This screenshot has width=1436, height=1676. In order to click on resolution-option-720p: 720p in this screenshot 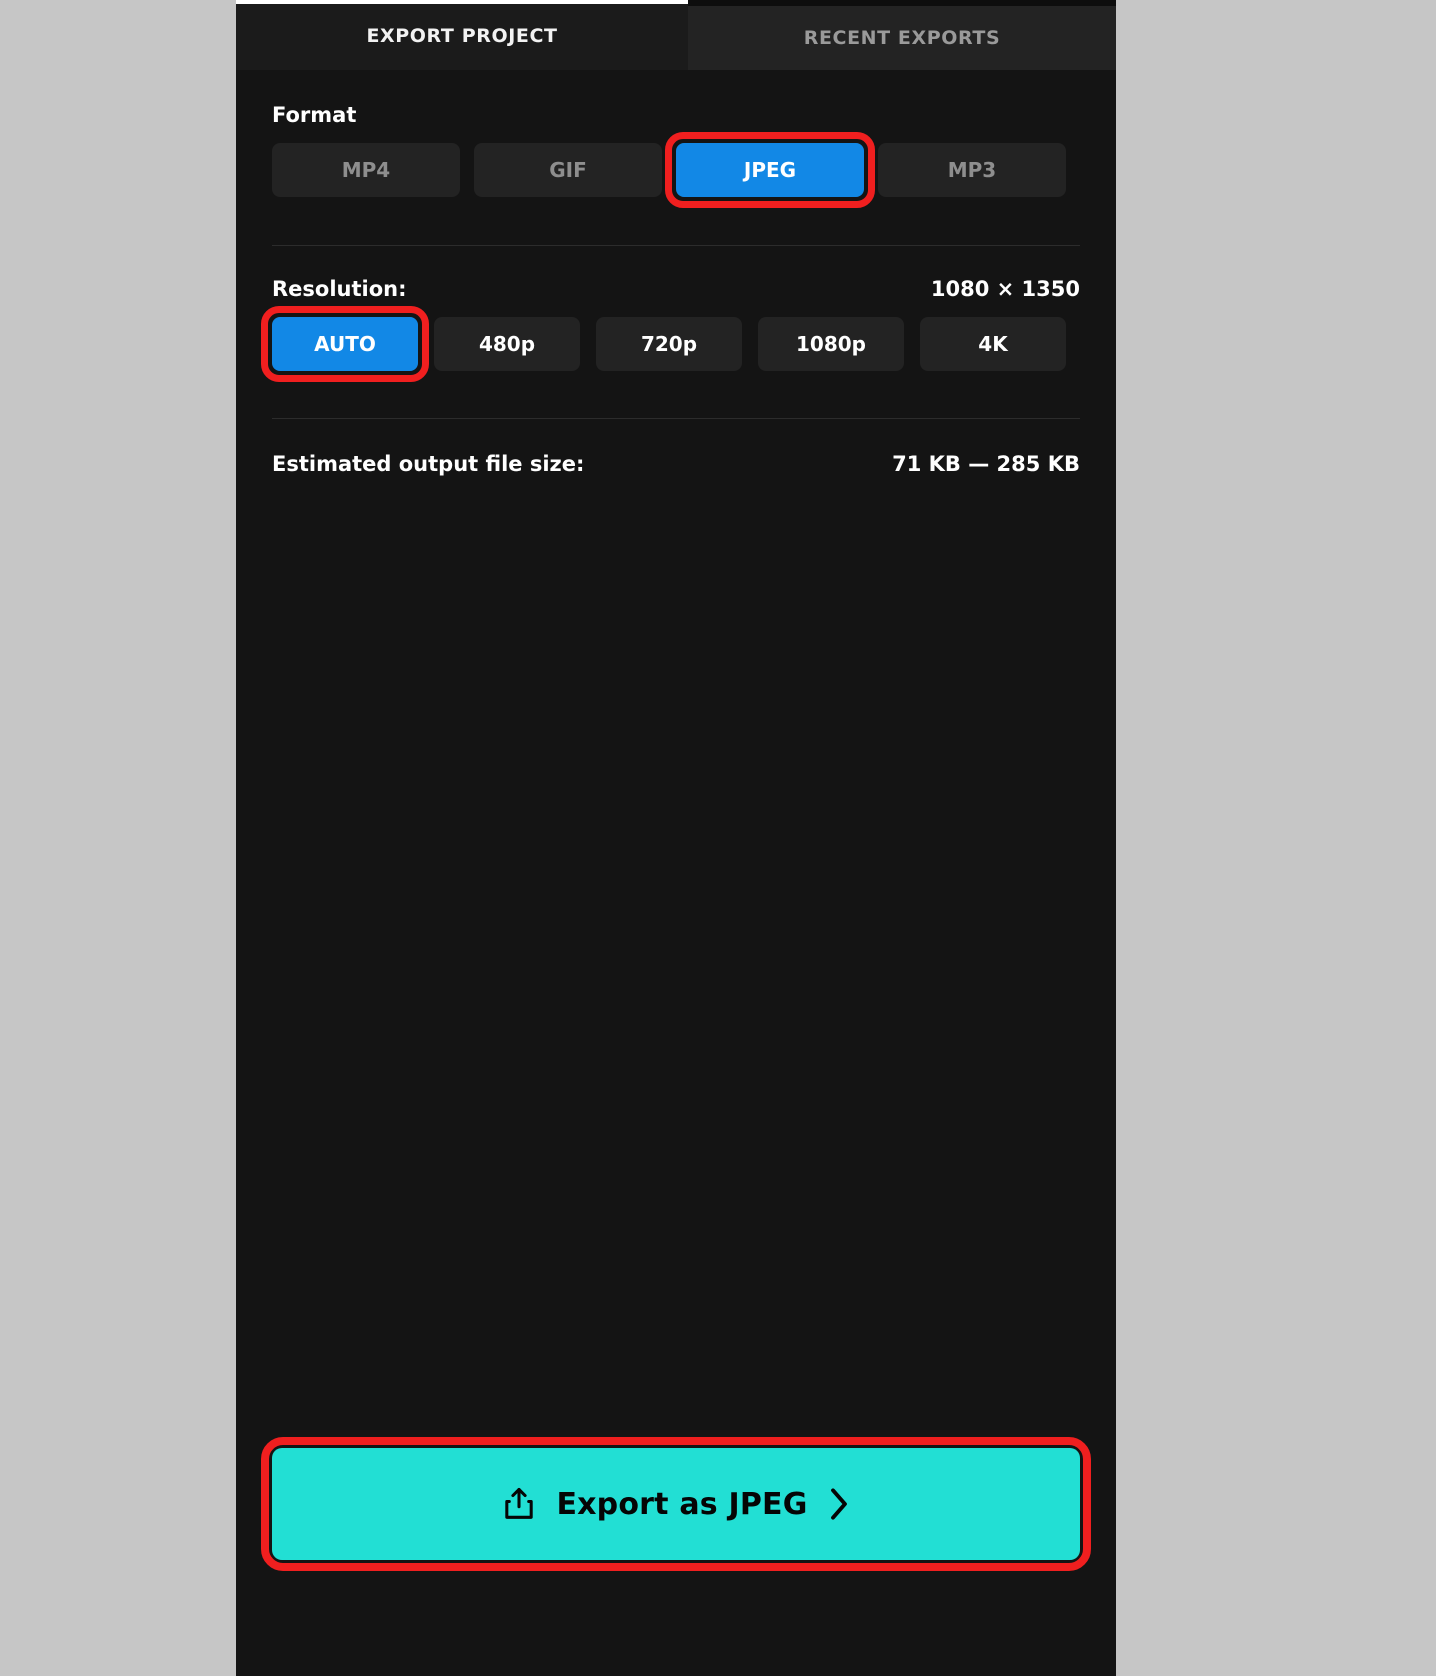, I will do `click(669, 344)`.